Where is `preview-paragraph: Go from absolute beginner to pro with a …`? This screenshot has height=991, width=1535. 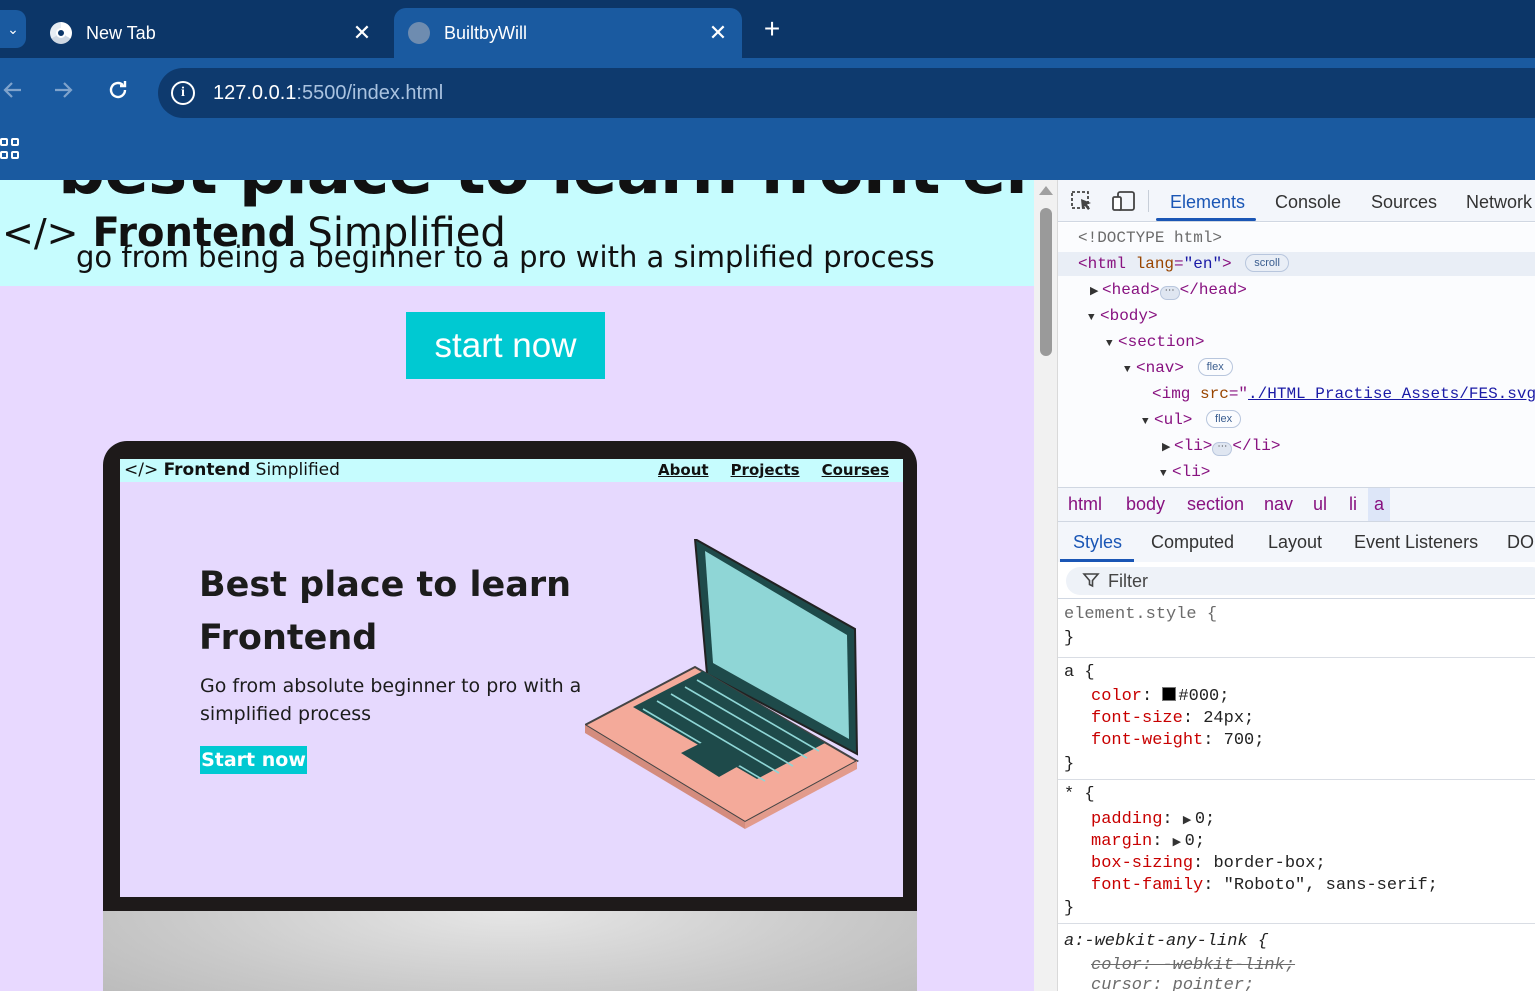
preview-paragraph: Go from absolute beginner to pro with a … is located at coordinates (391, 700).